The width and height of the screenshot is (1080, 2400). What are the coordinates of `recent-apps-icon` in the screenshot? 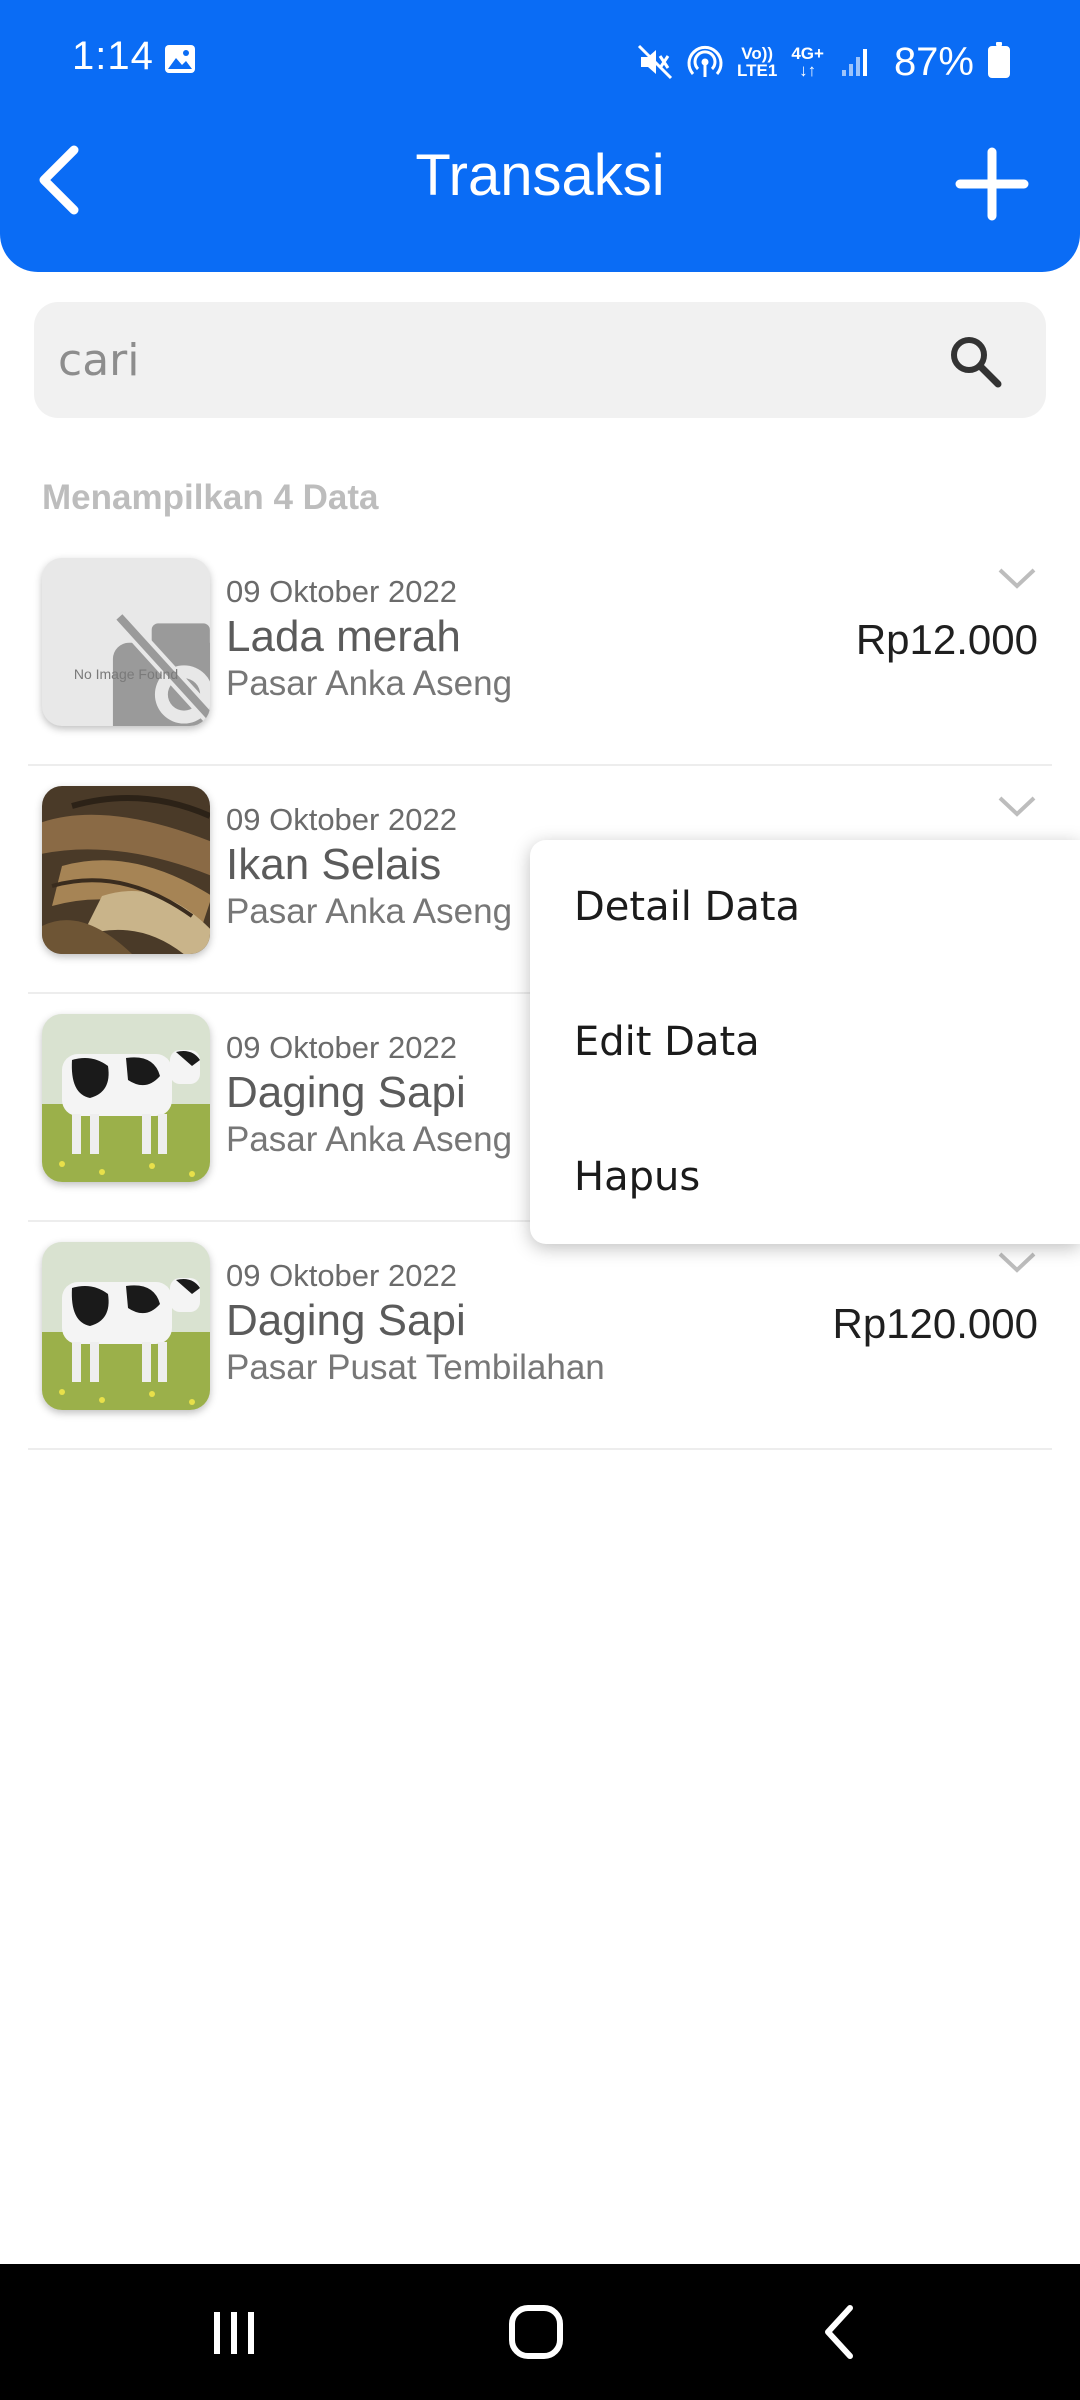 It's located at (234, 2332).